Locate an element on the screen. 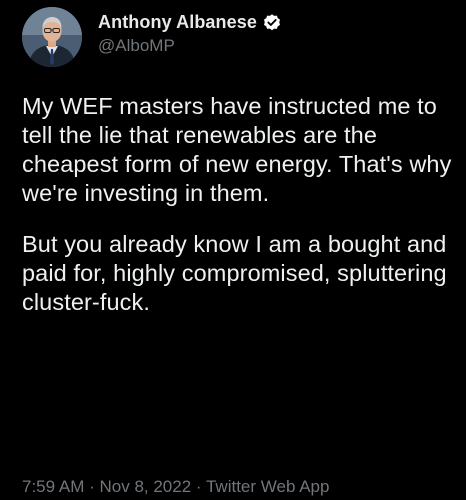 The height and width of the screenshot is (500, 466). avatar-photo is located at coordinates (52, 37).